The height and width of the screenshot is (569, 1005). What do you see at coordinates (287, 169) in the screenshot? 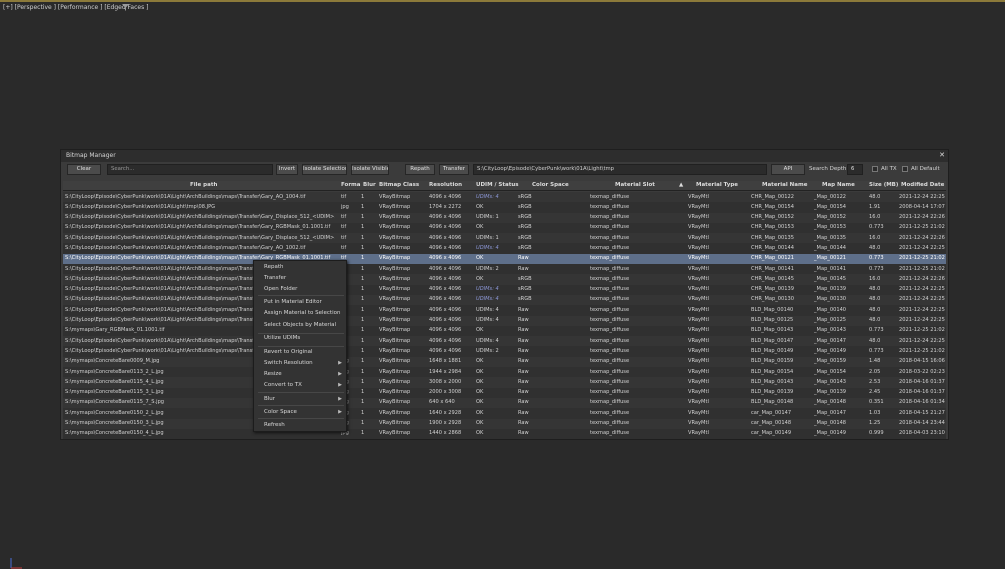
I see `invert-button: Invert` at bounding box center [287, 169].